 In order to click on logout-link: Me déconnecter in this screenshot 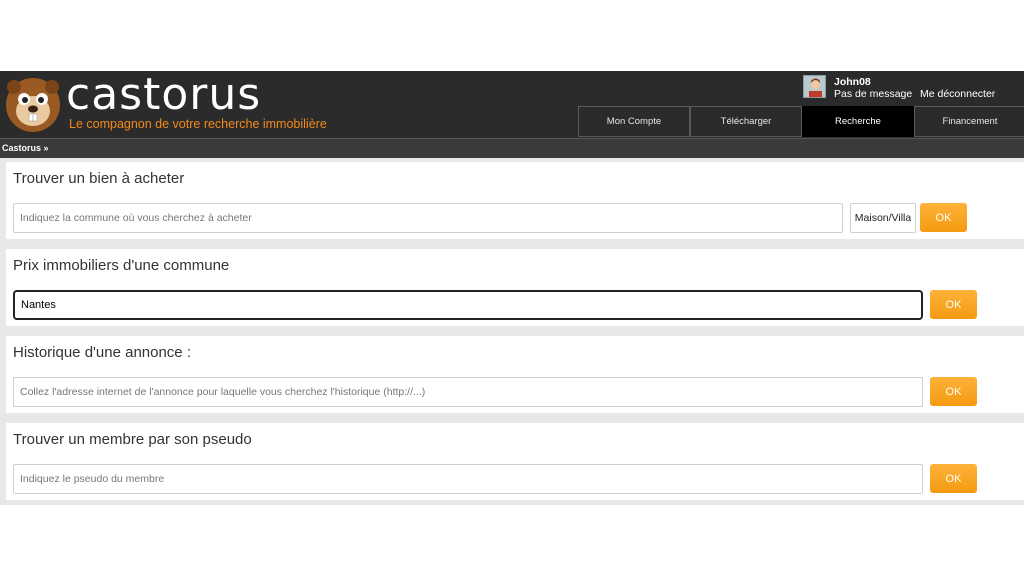, I will do `click(957, 94)`.